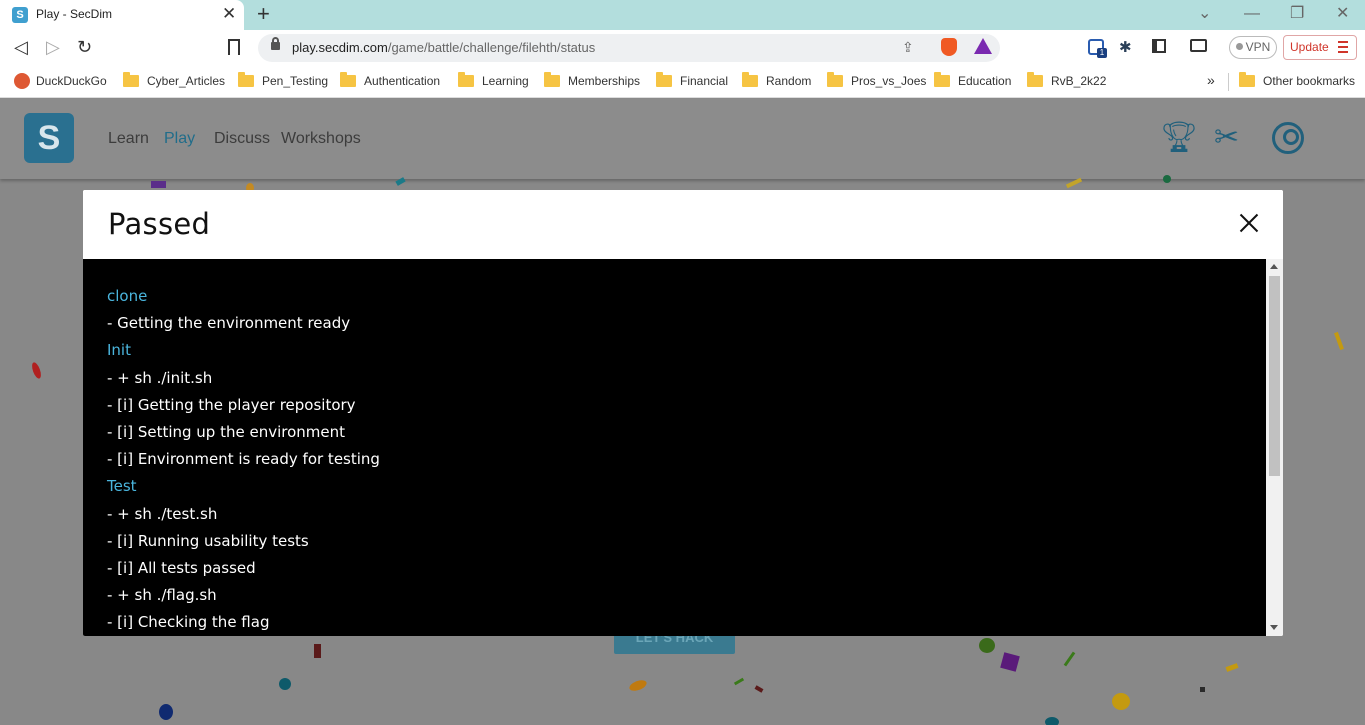 This screenshot has height=725, width=1365. Describe the element at coordinates (1204, 14) in the screenshot. I see `tab-search-chevron-icon: ⌄` at that location.